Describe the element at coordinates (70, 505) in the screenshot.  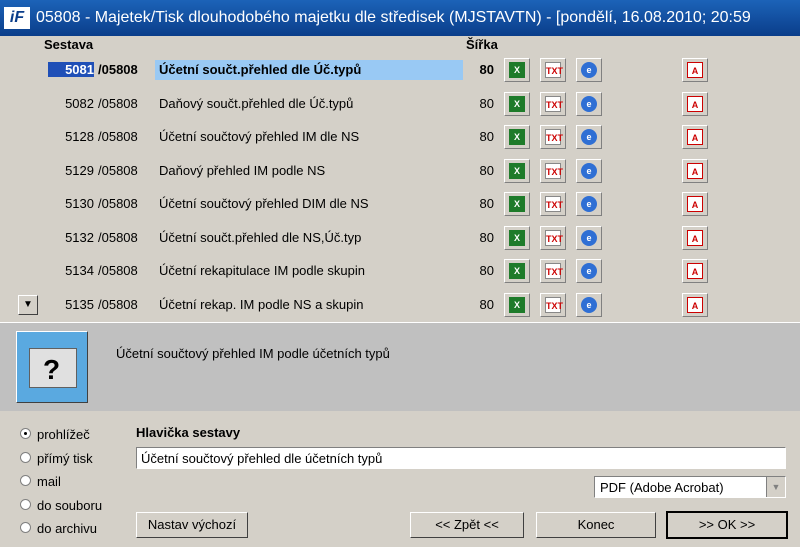
I see `radio-label: do souboru` at that location.